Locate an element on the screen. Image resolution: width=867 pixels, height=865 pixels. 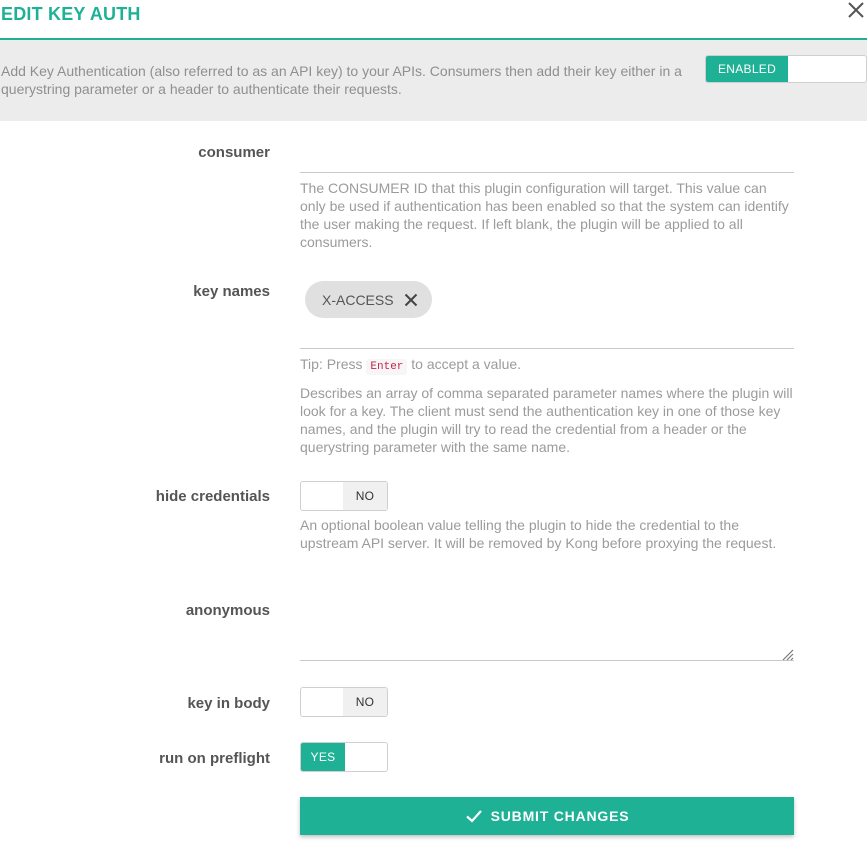
key-name-chip: X-ACCESS is located at coordinates (368, 299).